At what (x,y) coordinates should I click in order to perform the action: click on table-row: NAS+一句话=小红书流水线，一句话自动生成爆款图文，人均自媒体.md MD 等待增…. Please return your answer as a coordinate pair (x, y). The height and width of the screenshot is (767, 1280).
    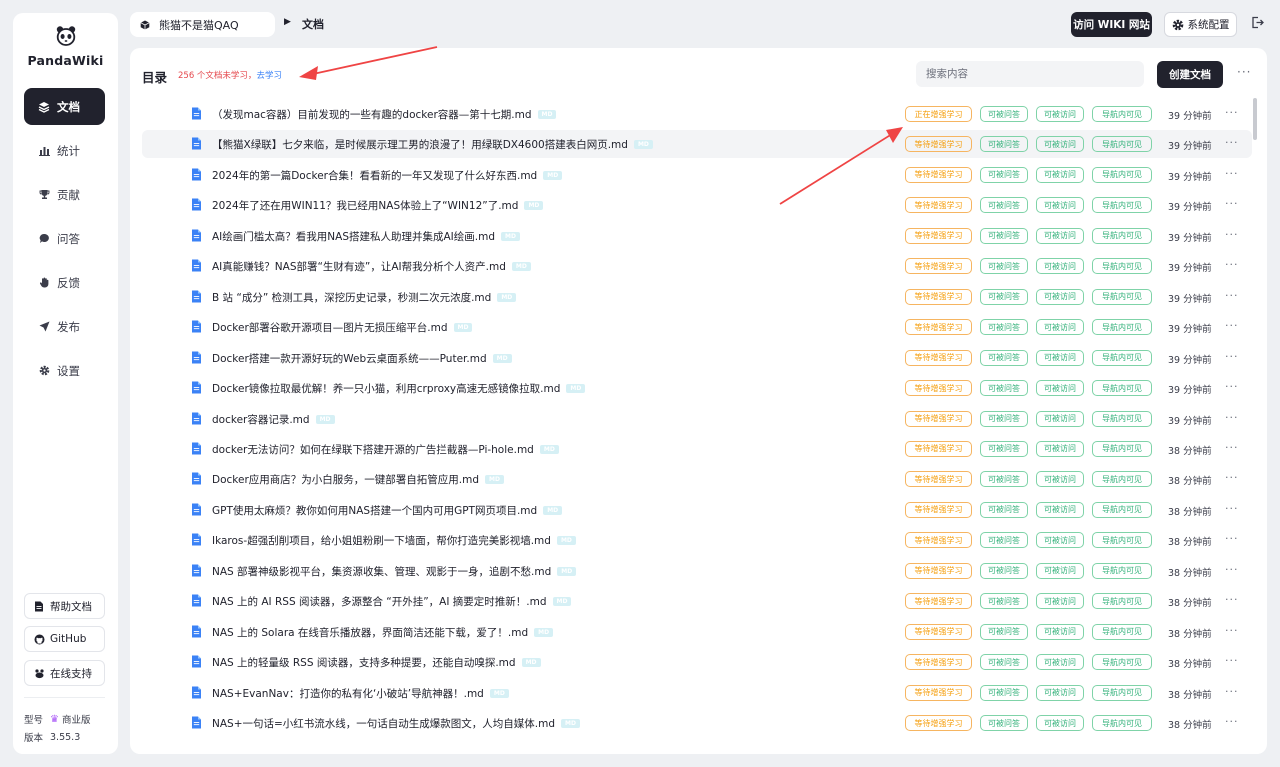
    Looking at the image, I should click on (697, 723).